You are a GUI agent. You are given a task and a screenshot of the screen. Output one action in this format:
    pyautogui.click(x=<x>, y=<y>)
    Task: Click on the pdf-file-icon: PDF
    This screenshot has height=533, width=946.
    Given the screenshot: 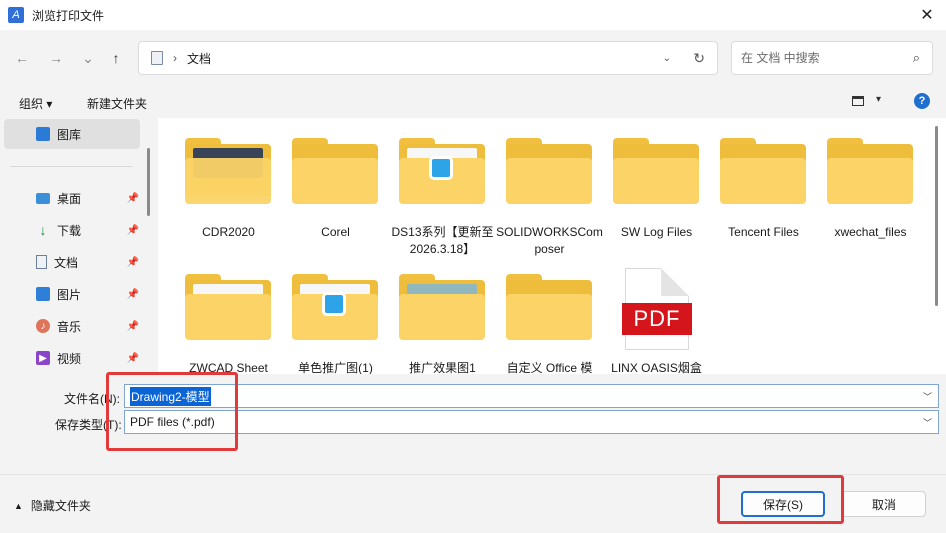 What is the action you would take?
    pyautogui.click(x=657, y=309)
    